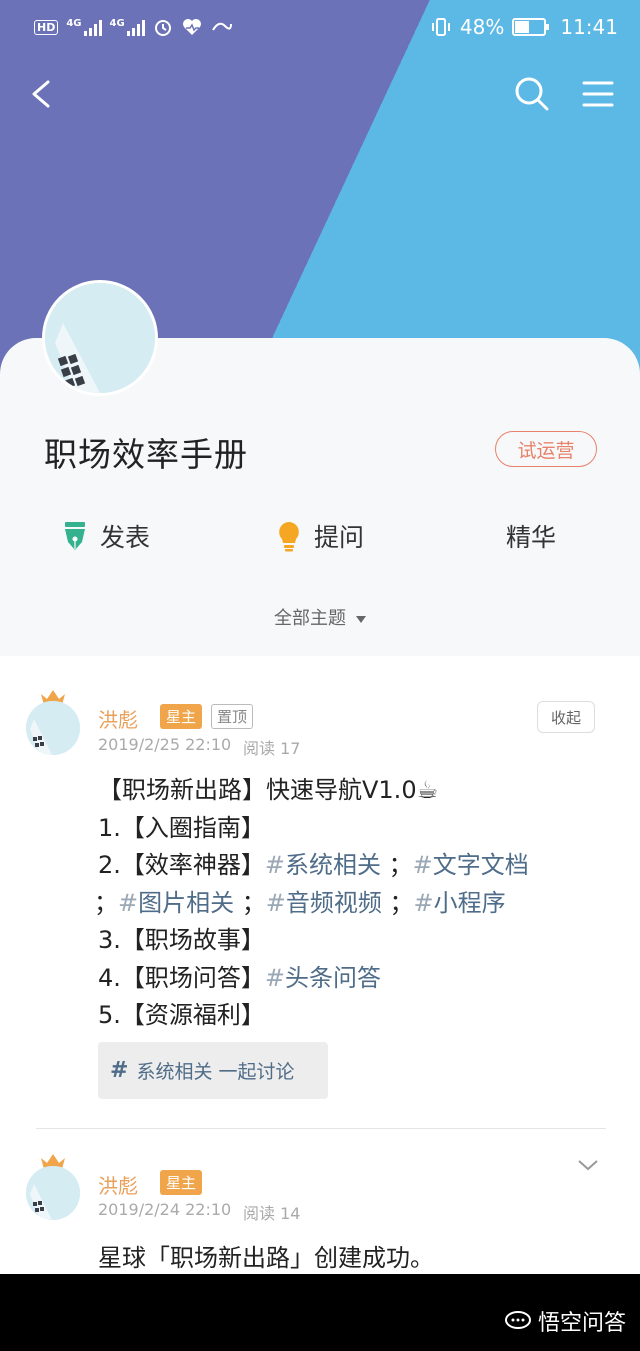  I want to click on topic-chip: # 系统相关 一起讨论, so click(213, 1070).